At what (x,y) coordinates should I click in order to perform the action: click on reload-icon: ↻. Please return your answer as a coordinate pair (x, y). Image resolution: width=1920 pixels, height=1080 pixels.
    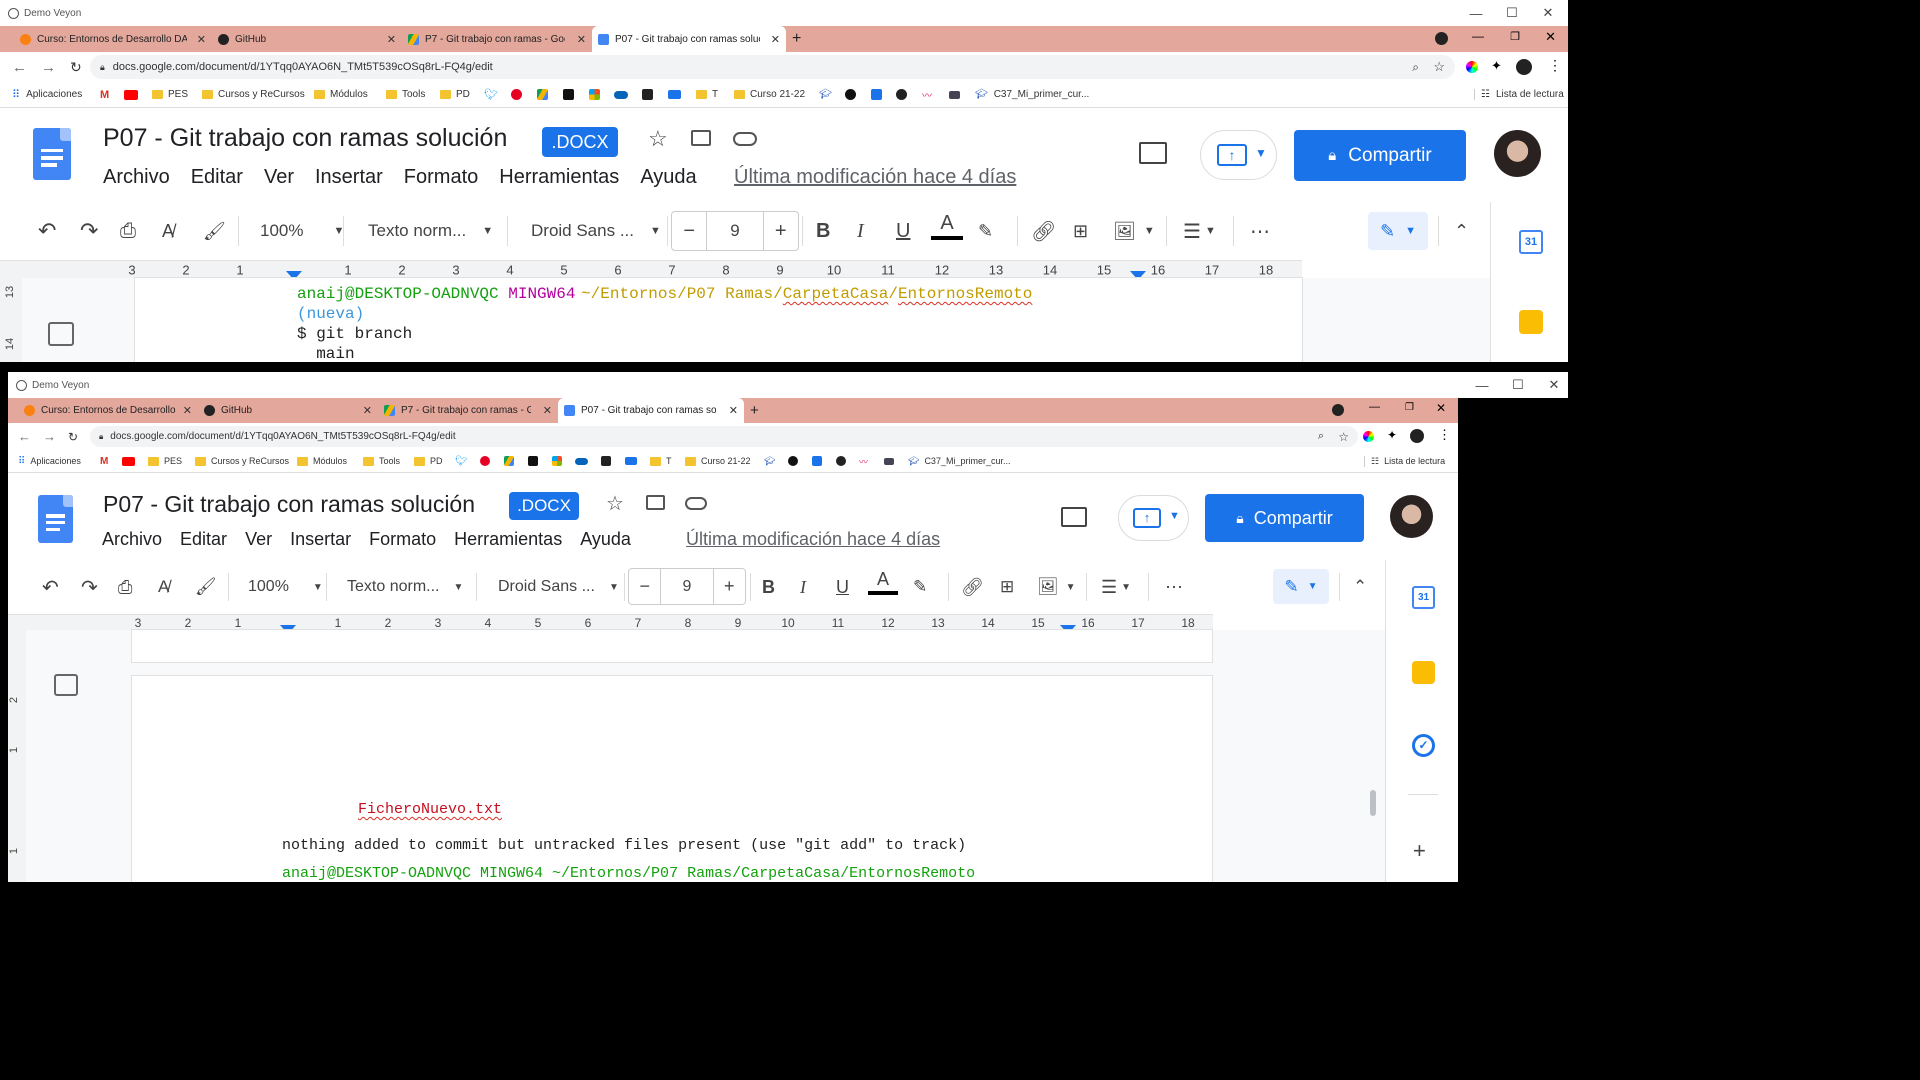
    Looking at the image, I should click on (76, 67).